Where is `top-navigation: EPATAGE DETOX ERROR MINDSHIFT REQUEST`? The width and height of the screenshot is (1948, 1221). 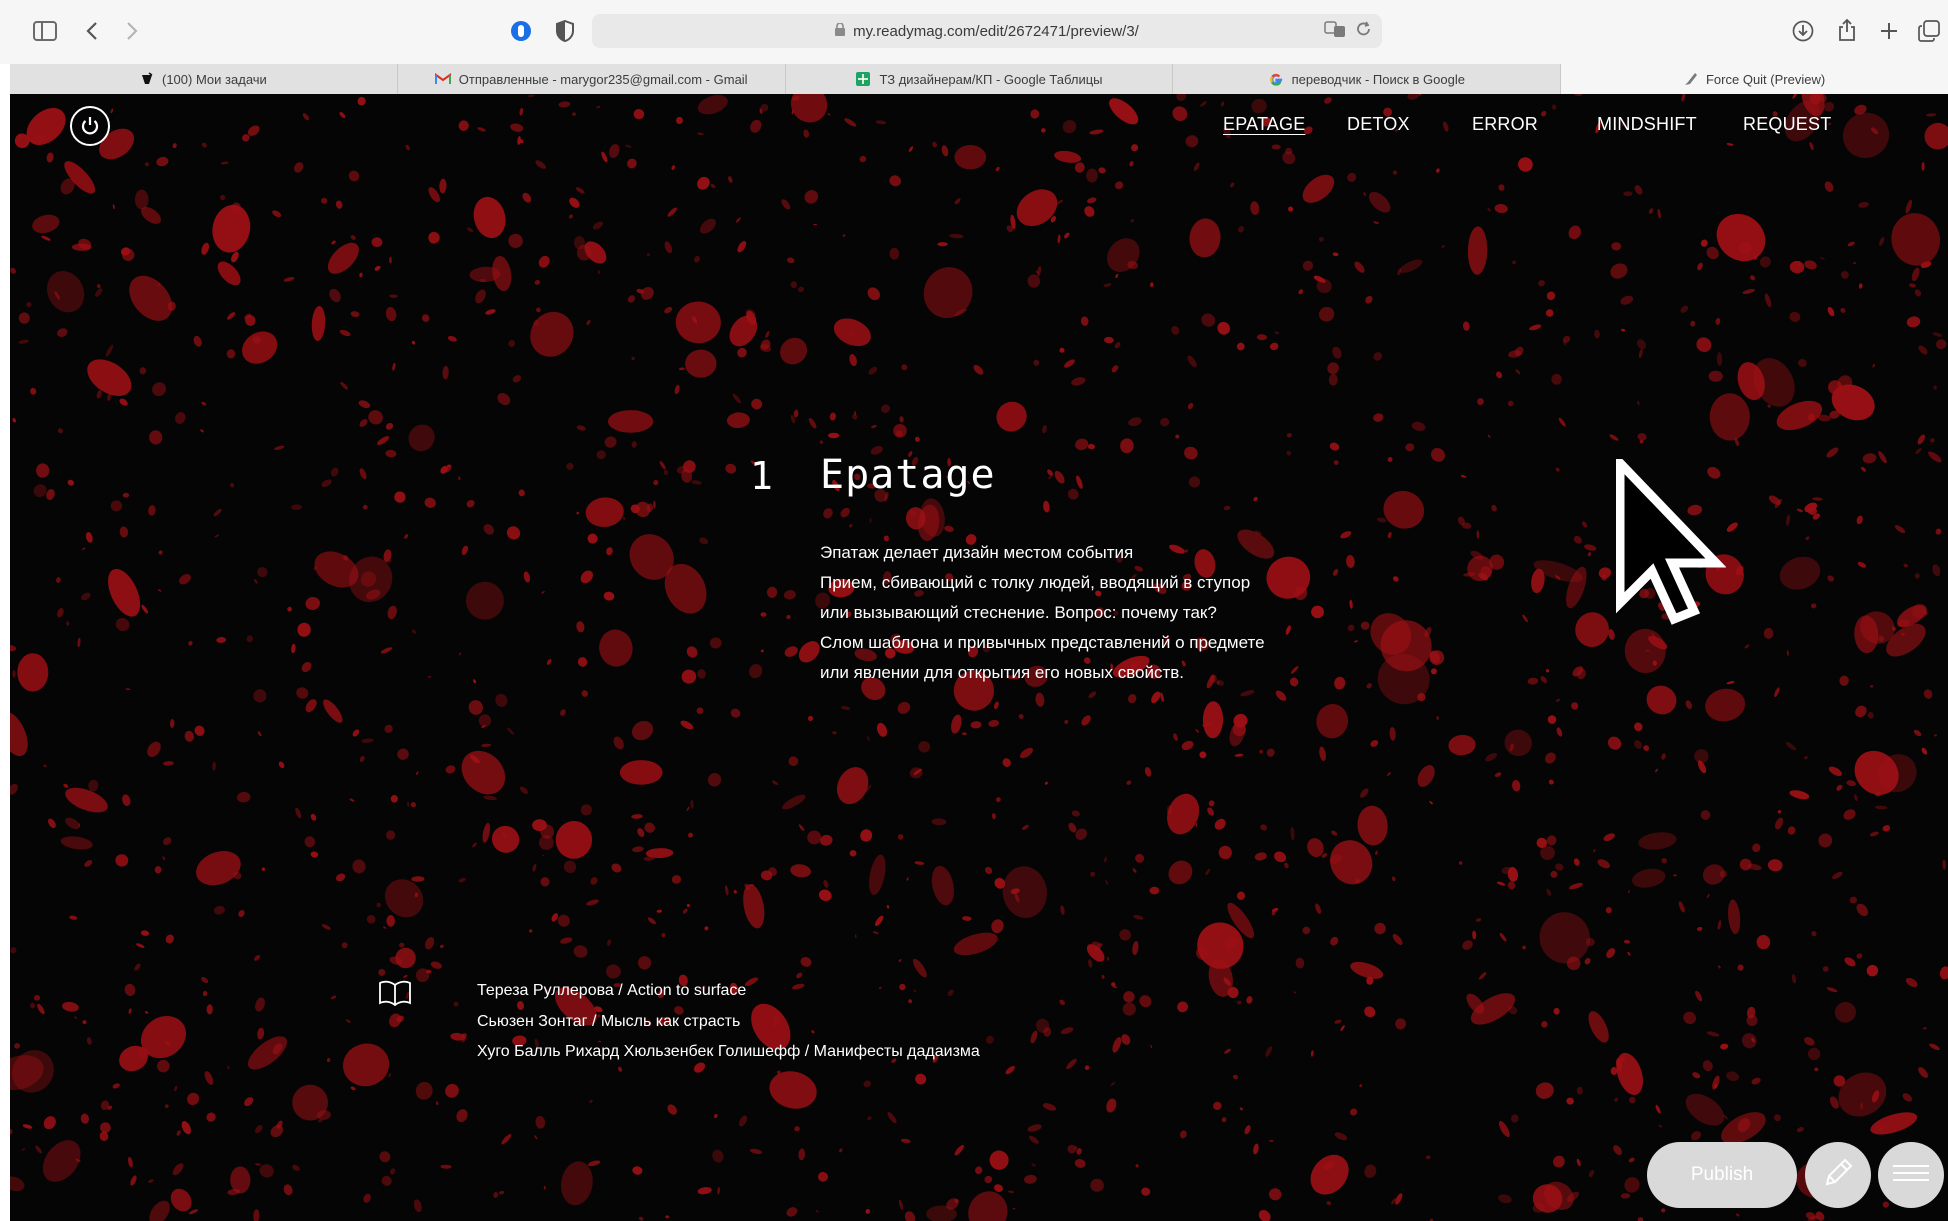 top-navigation: EPATAGE DETOX ERROR MINDSHIFT REQUEST is located at coordinates (979, 128).